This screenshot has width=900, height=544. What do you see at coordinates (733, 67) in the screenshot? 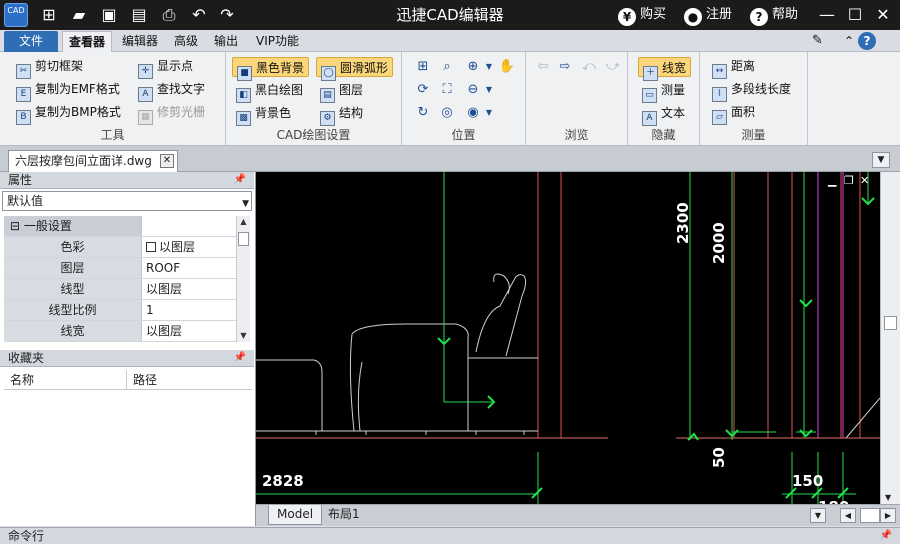
I see `distance-button: ↔ 距离` at bounding box center [733, 67].